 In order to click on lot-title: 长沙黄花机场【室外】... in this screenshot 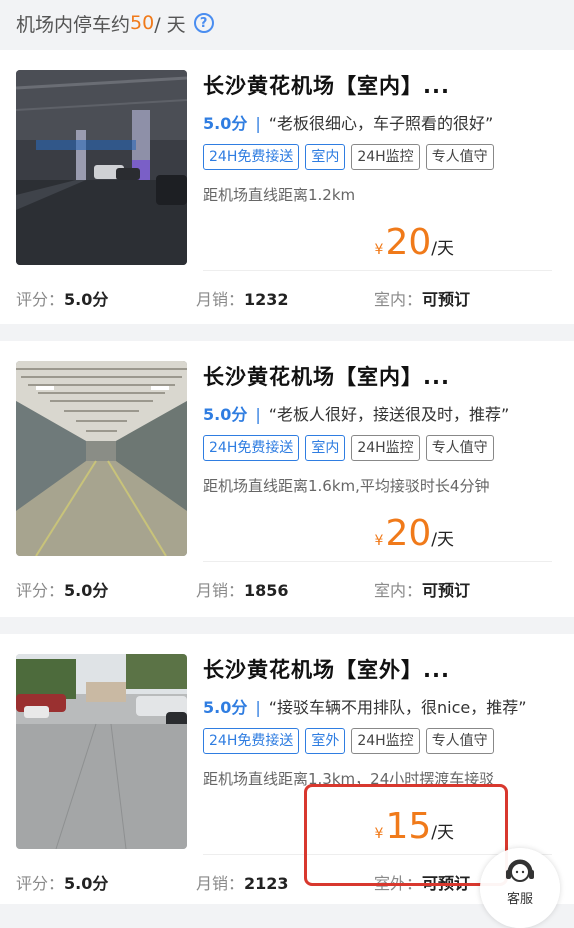, I will do `click(326, 669)`.